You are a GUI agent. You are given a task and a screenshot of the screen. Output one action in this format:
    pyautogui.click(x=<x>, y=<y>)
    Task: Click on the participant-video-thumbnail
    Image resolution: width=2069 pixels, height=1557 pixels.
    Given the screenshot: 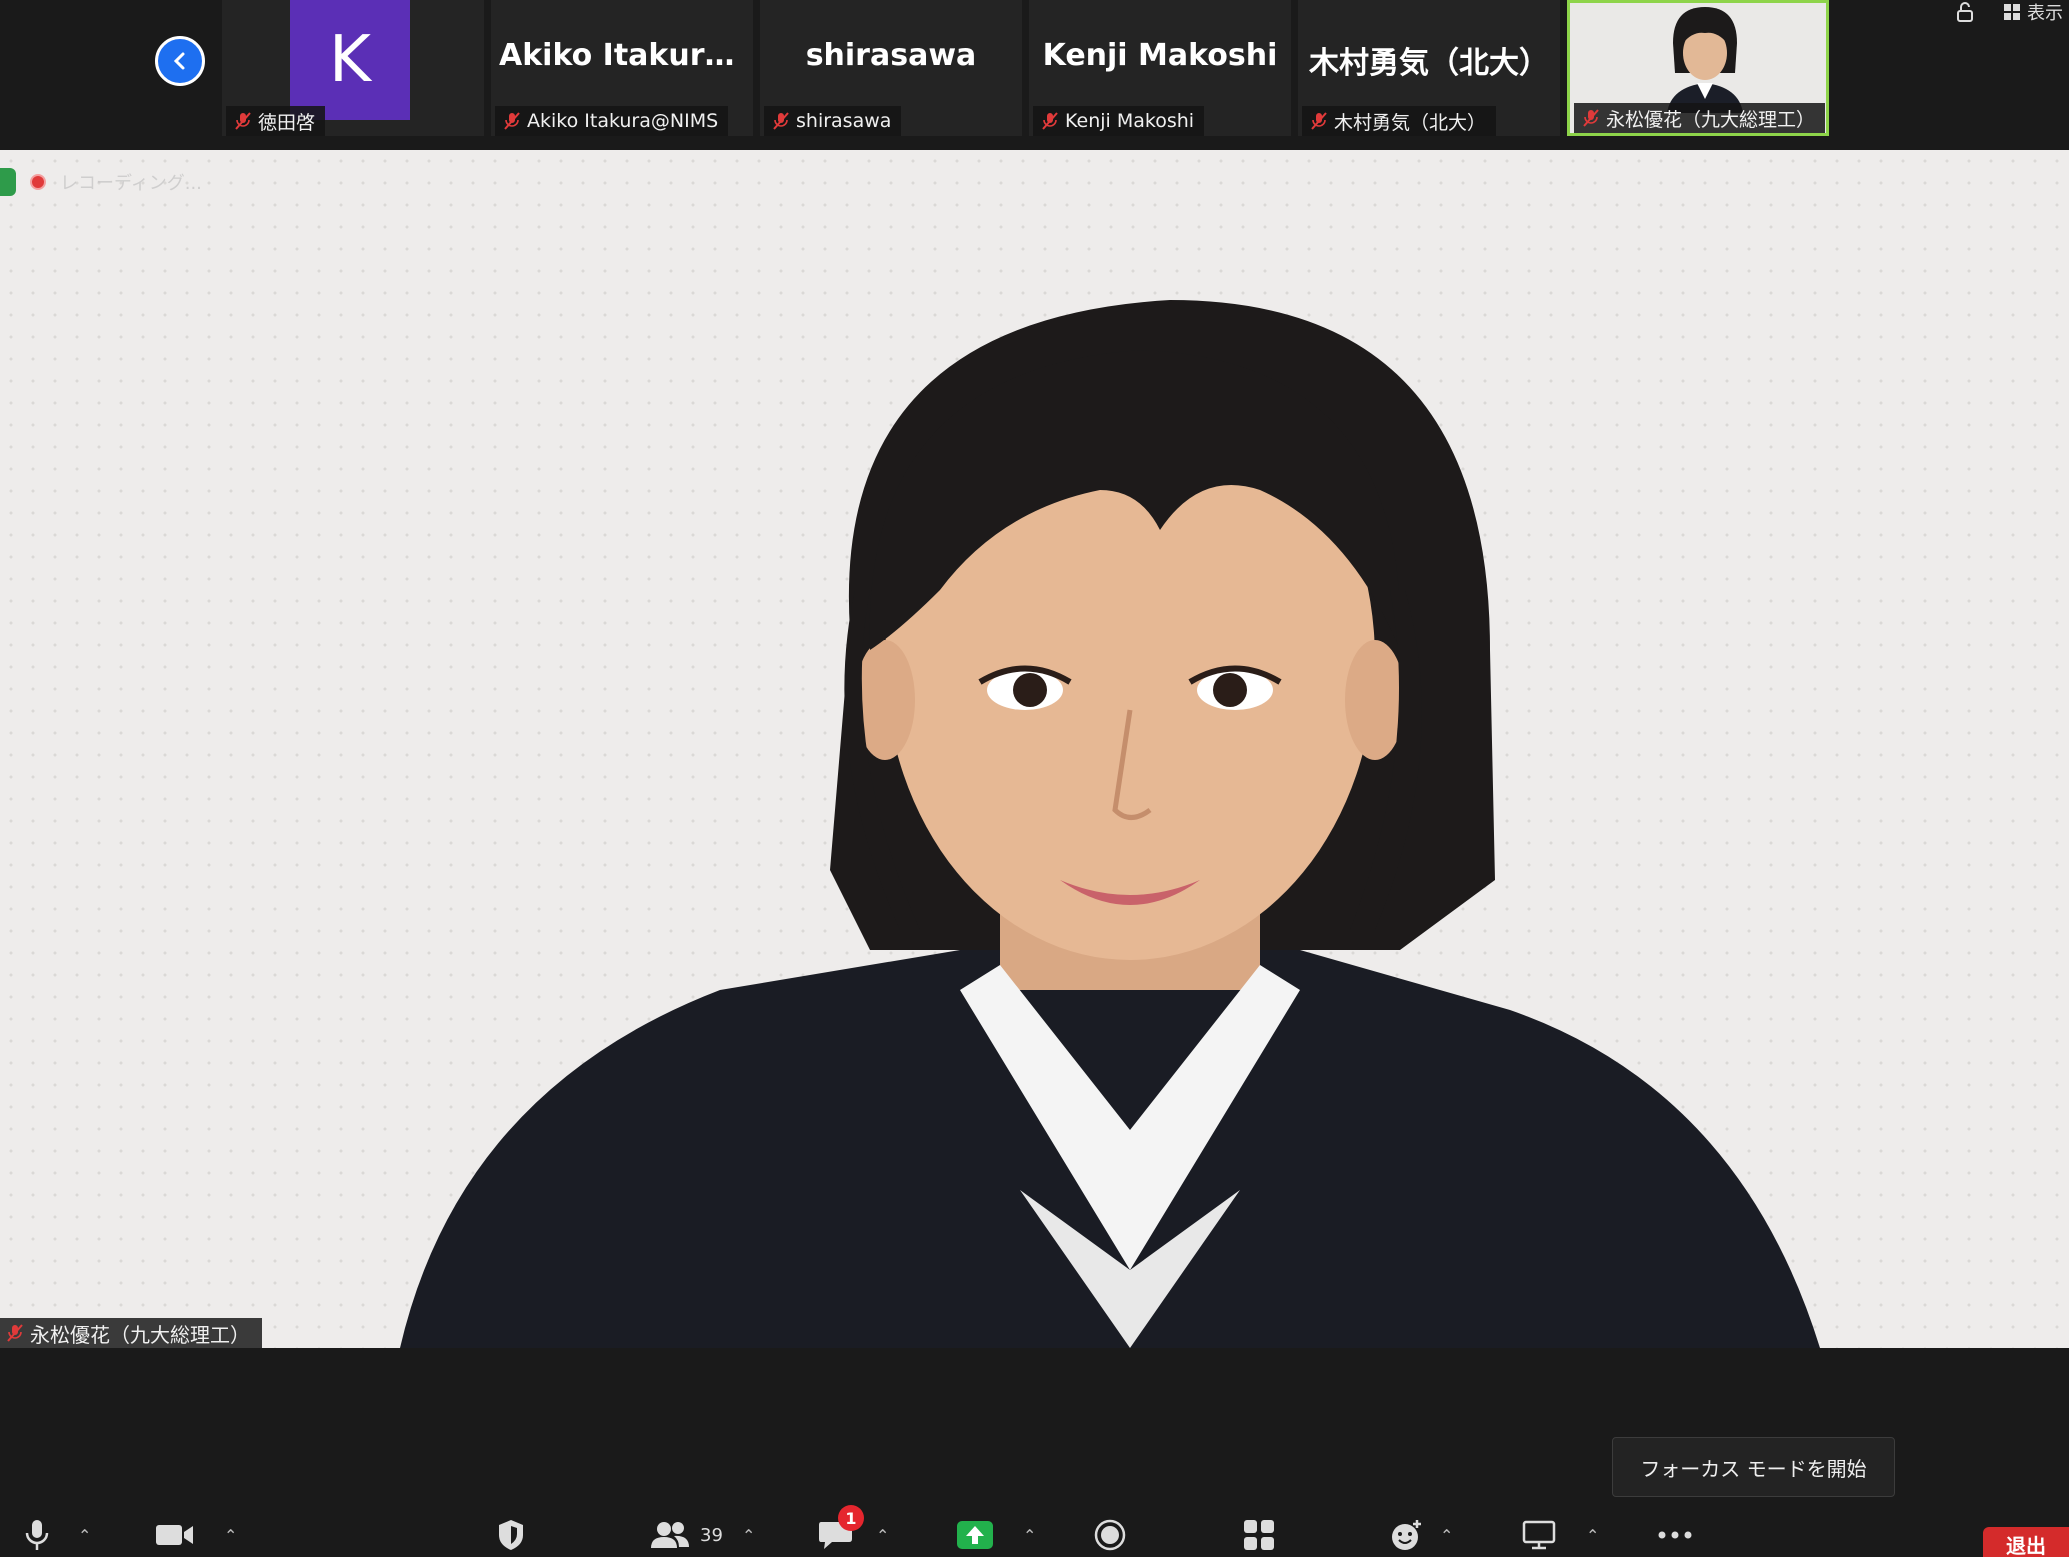 What is the action you would take?
    pyautogui.click(x=1705, y=60)
    